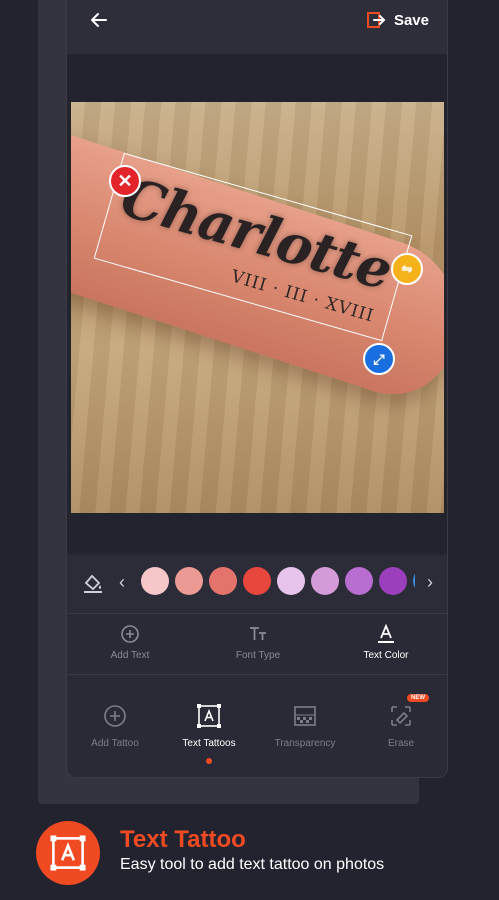 Image resolution: width=499 pixels, height=900 pixels. Describe the element at coordinates (122, 582) in the screenshot. I see `palette-prev-icon: ‹` at that location.